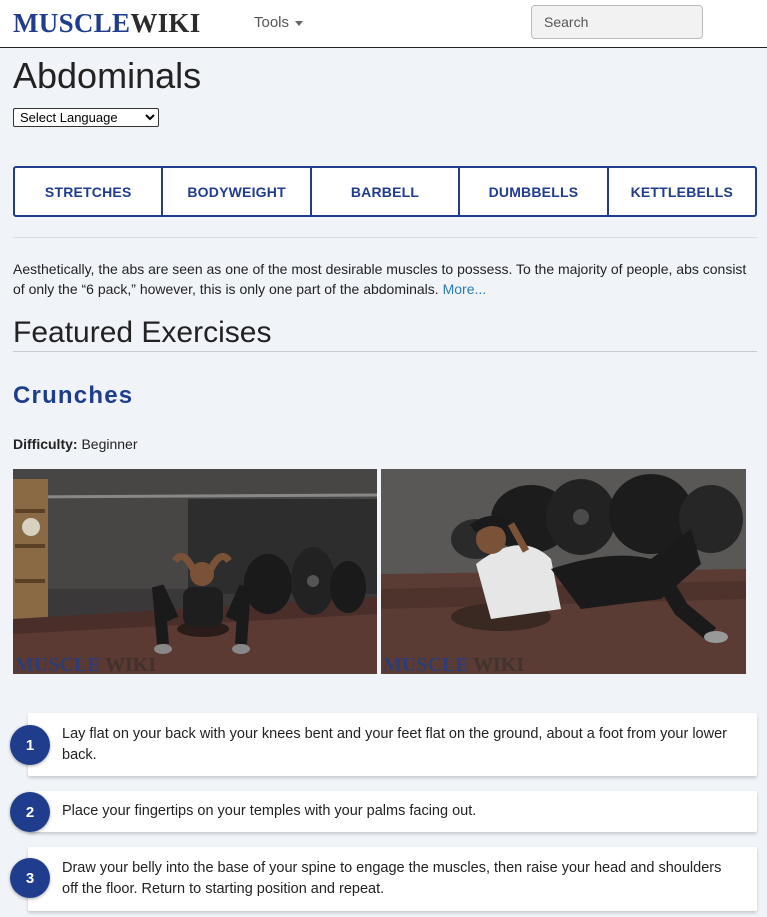 The height and width of the screenshot is (917, 767). What do you see at coordinates (272, 22) in the screenshot?
I see `tools-label: Tools` at bounding box center [272, 22].